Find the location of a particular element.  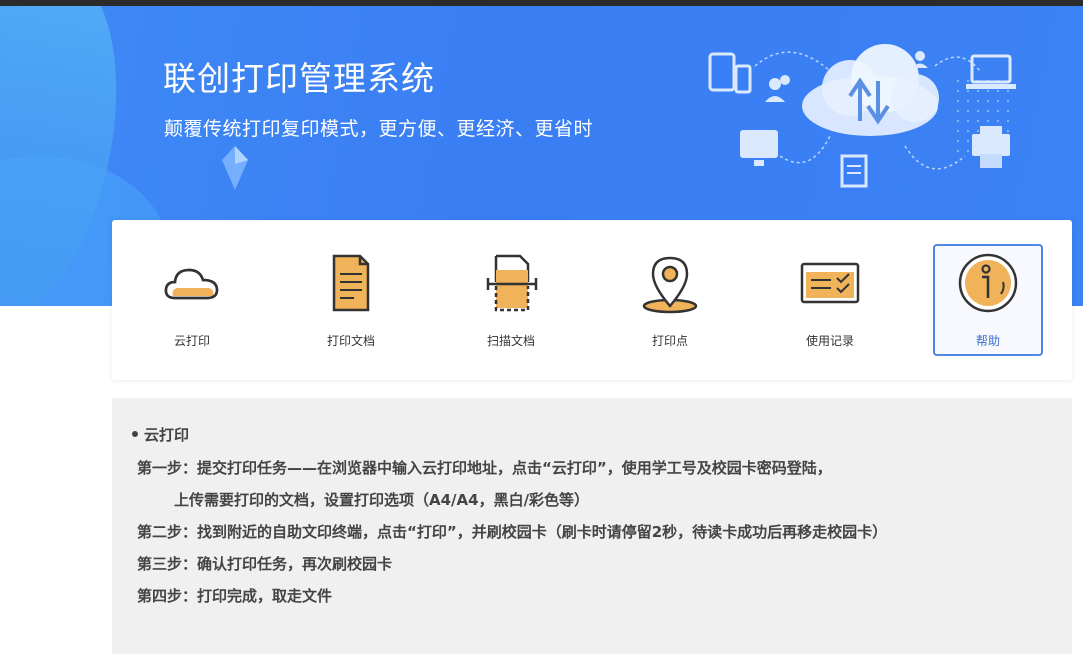

menu-item-cloud-print: 云打印 is located at coordinates (192, 300).